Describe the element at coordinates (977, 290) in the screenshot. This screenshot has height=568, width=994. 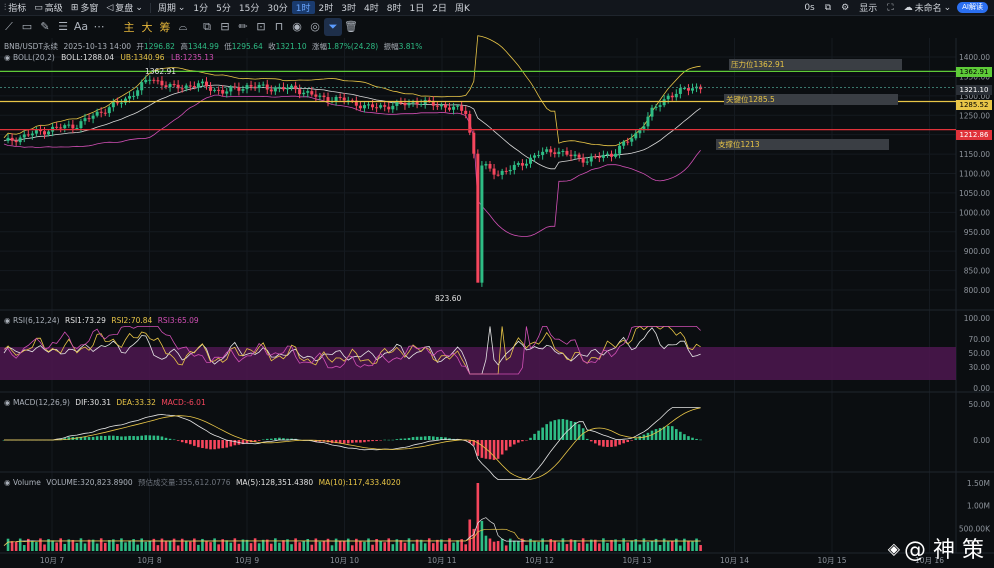
I see `price-tick-label: 800.00` at that location.